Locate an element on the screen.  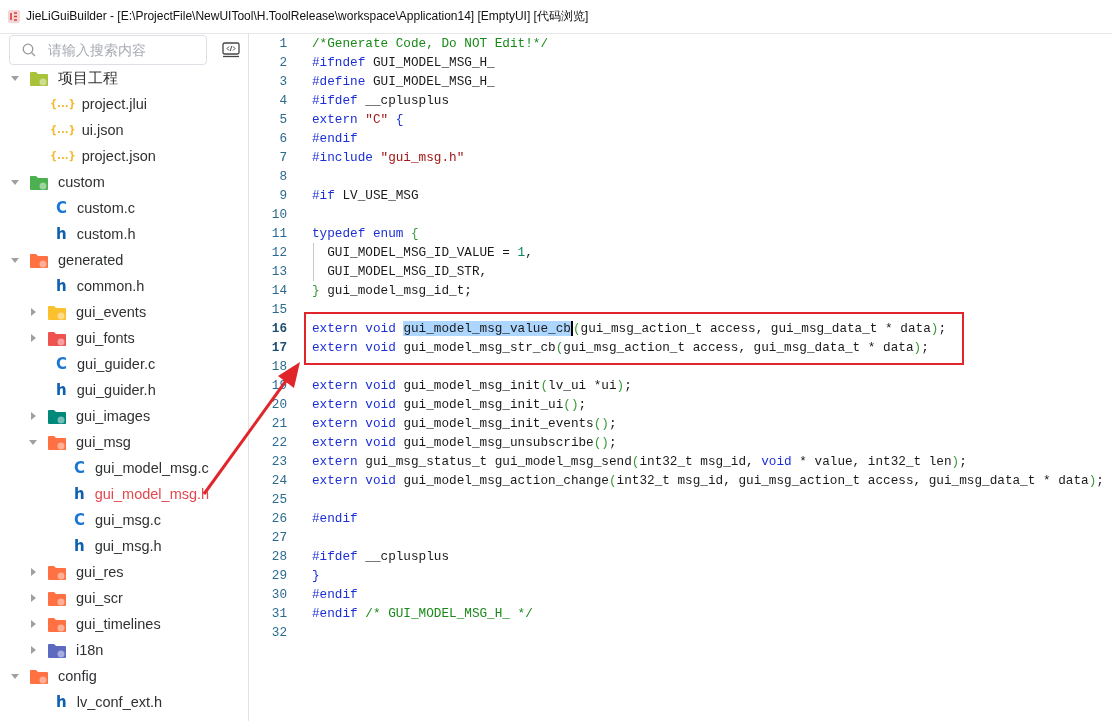
app-logo-icon is located at coordinates (14, 16).